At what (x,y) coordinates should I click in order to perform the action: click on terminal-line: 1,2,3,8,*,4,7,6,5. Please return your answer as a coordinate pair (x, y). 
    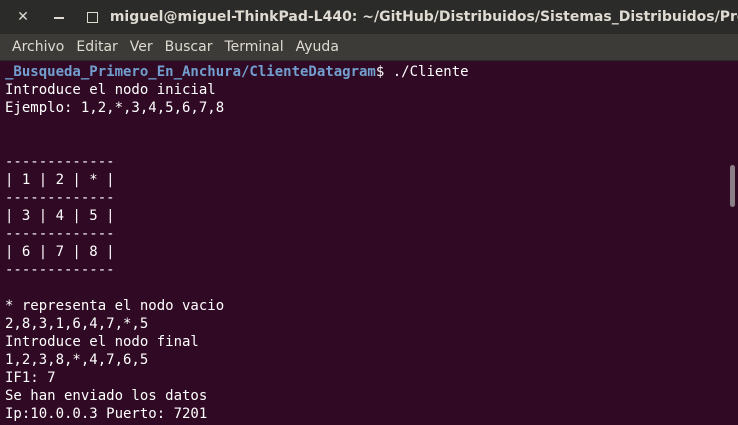
    Looking at the image, I should click on (77, 360).